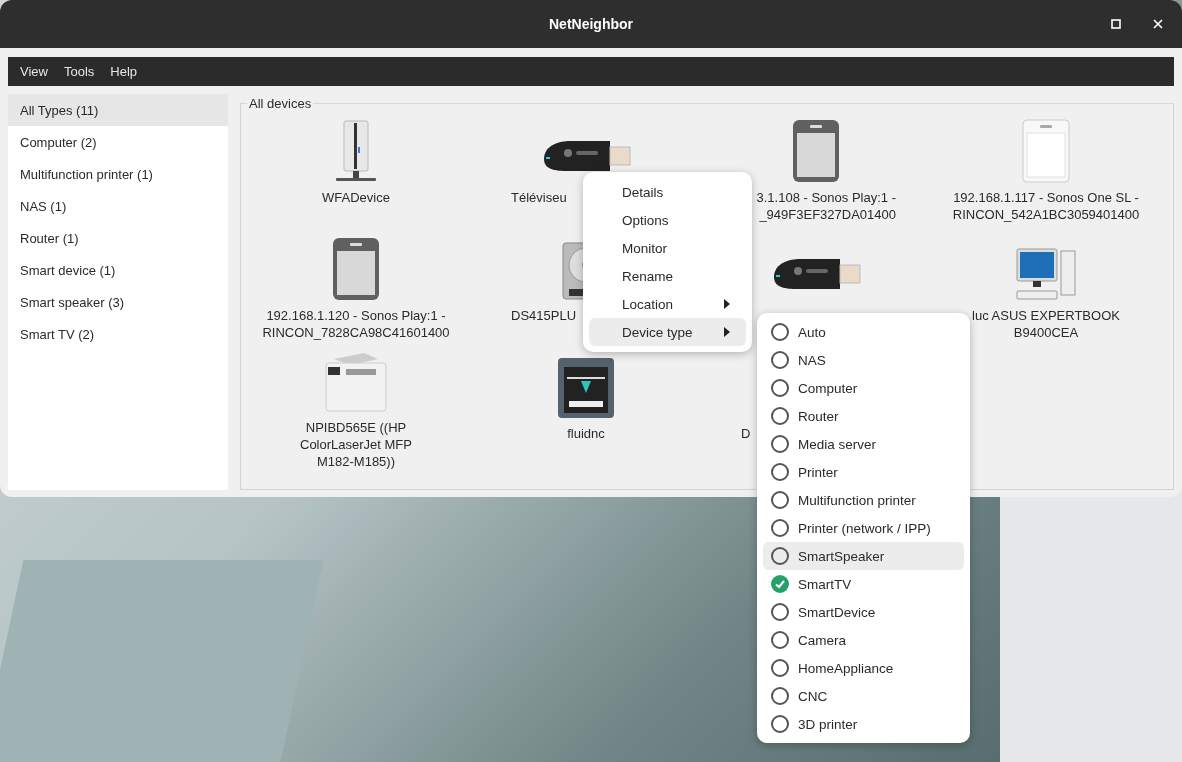 The width and height of the screenshot is (1182, 762). What do you see at coordinates (863, 500) in the screenshot?
I see `radio-menu-item: Multifunction printer` at bounding box center [863, 500].